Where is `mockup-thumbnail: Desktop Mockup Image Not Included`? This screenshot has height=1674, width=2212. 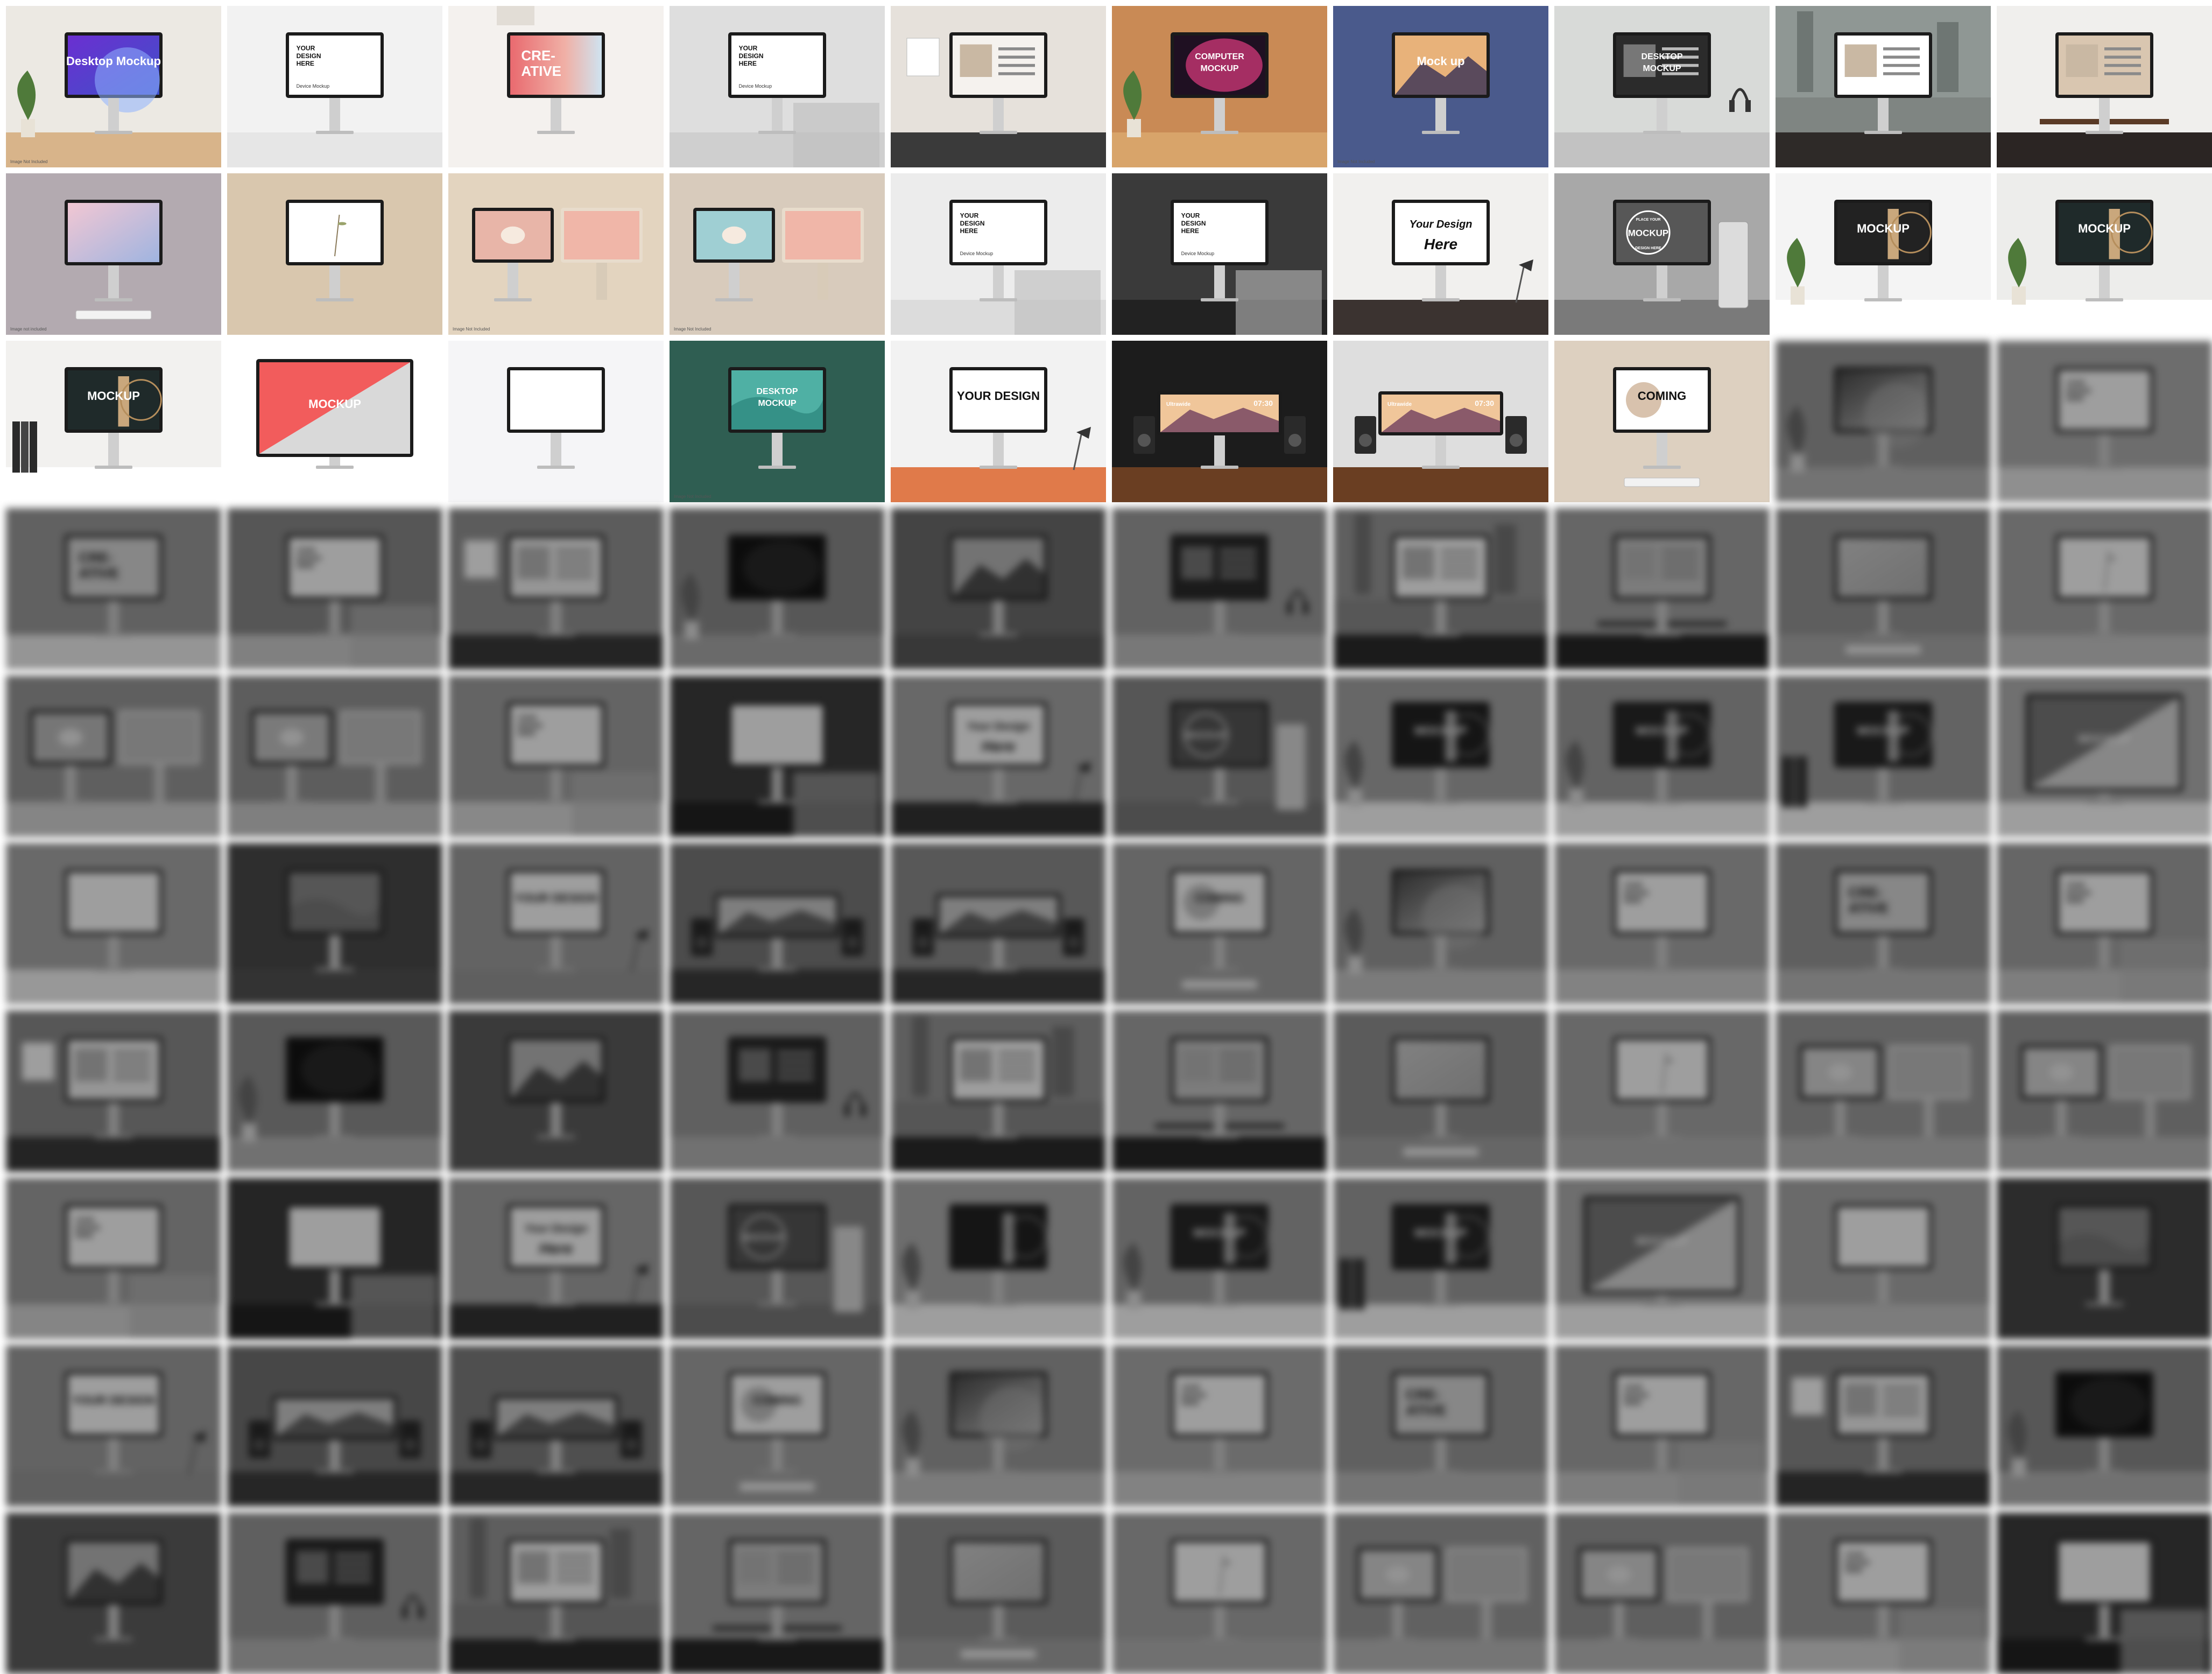
mockup-thumbnail: Desktop Mockup Image Not Included is located at coordinates (113, 86).